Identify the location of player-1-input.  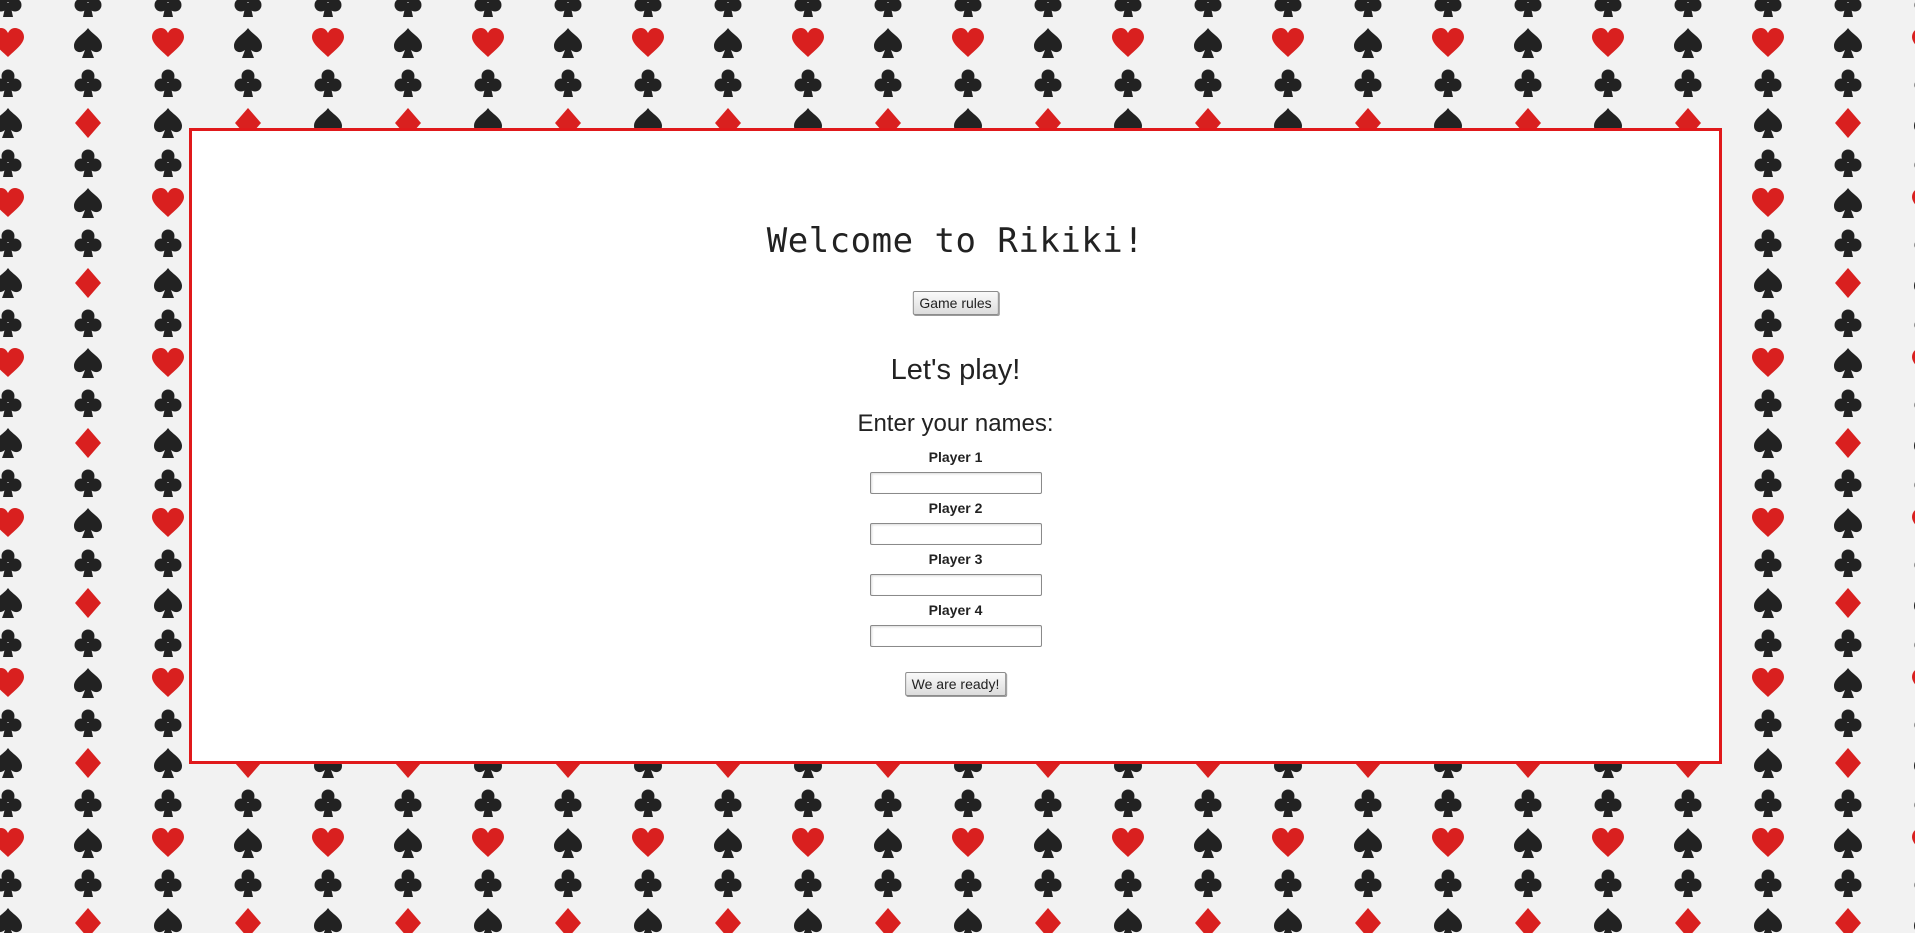
(955, 483).